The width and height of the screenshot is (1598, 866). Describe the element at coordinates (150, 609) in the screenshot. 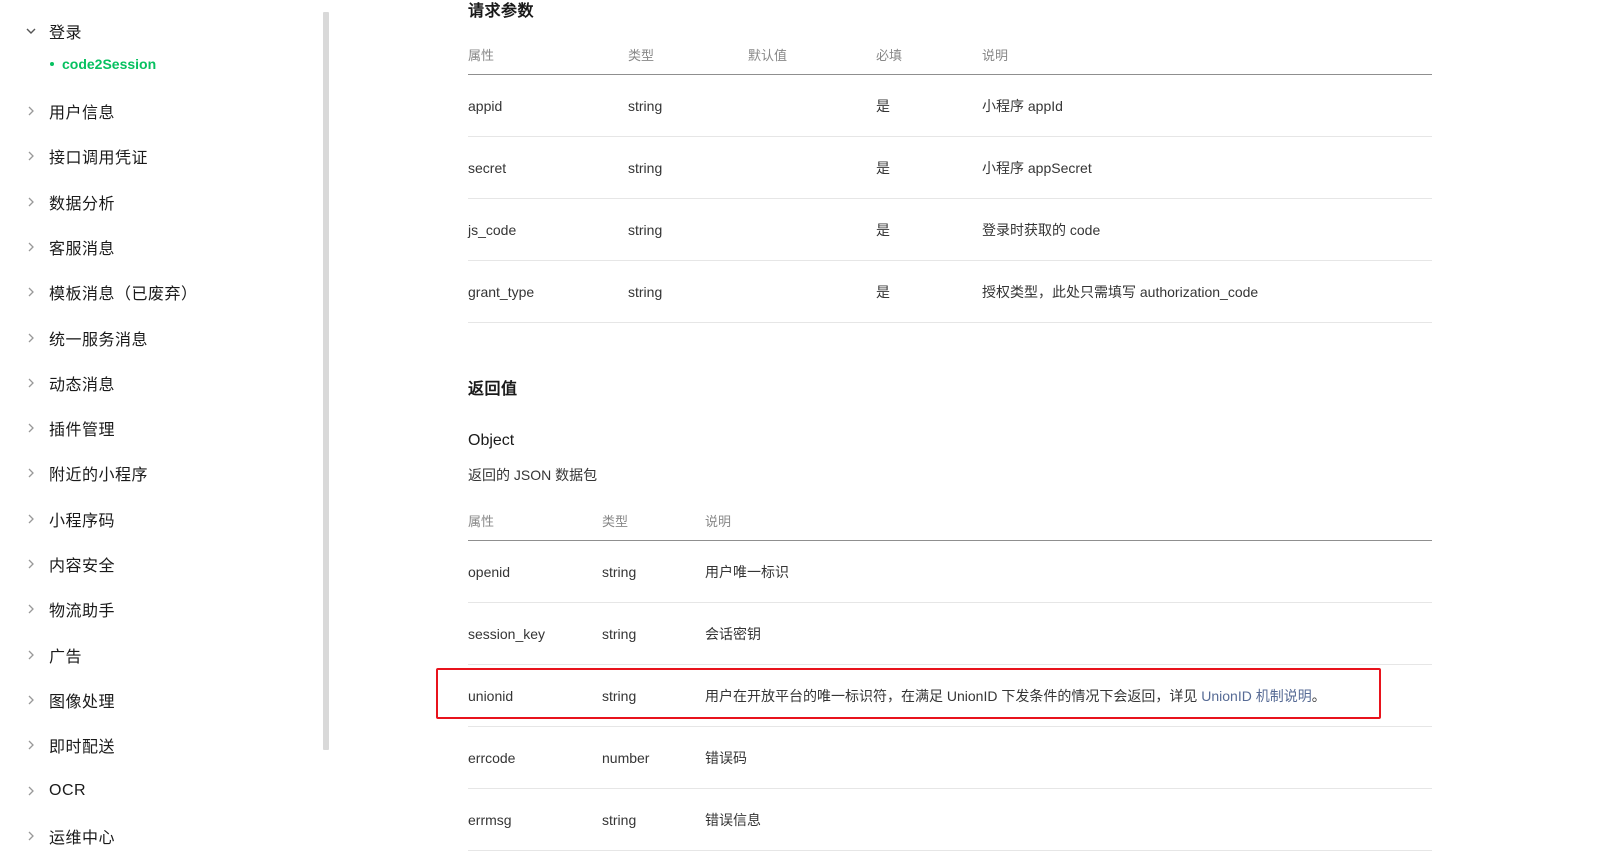

I see `sidebar-item: 物流助手` at that location.